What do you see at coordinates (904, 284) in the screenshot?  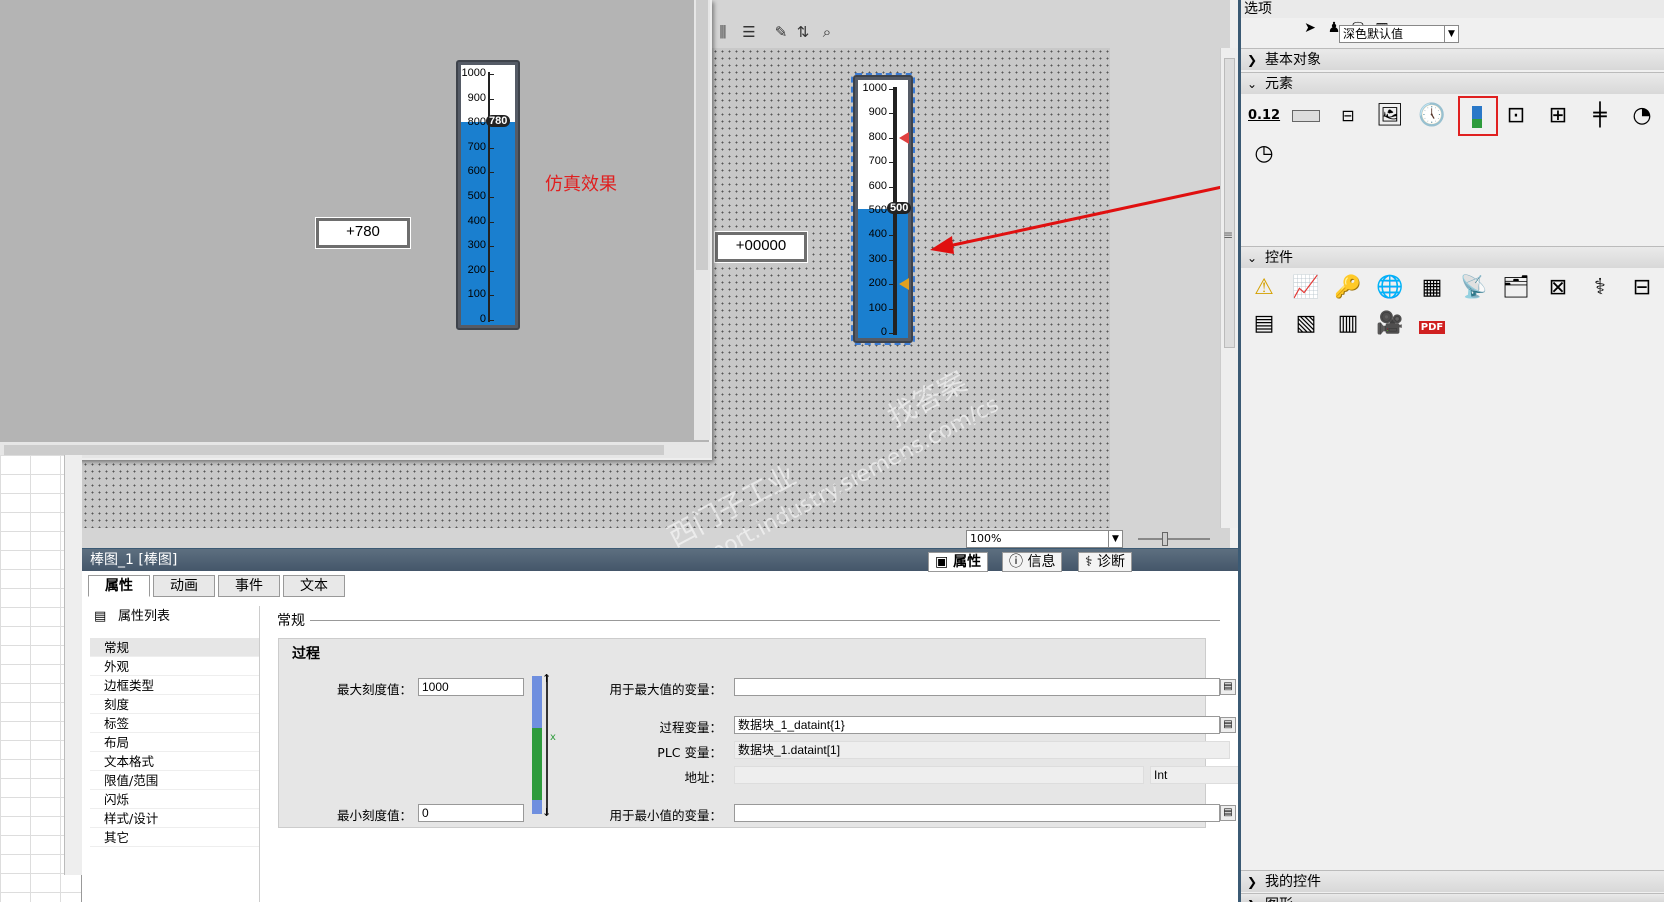 I see `lower-limit-marker` at bounding box center [904, 284].